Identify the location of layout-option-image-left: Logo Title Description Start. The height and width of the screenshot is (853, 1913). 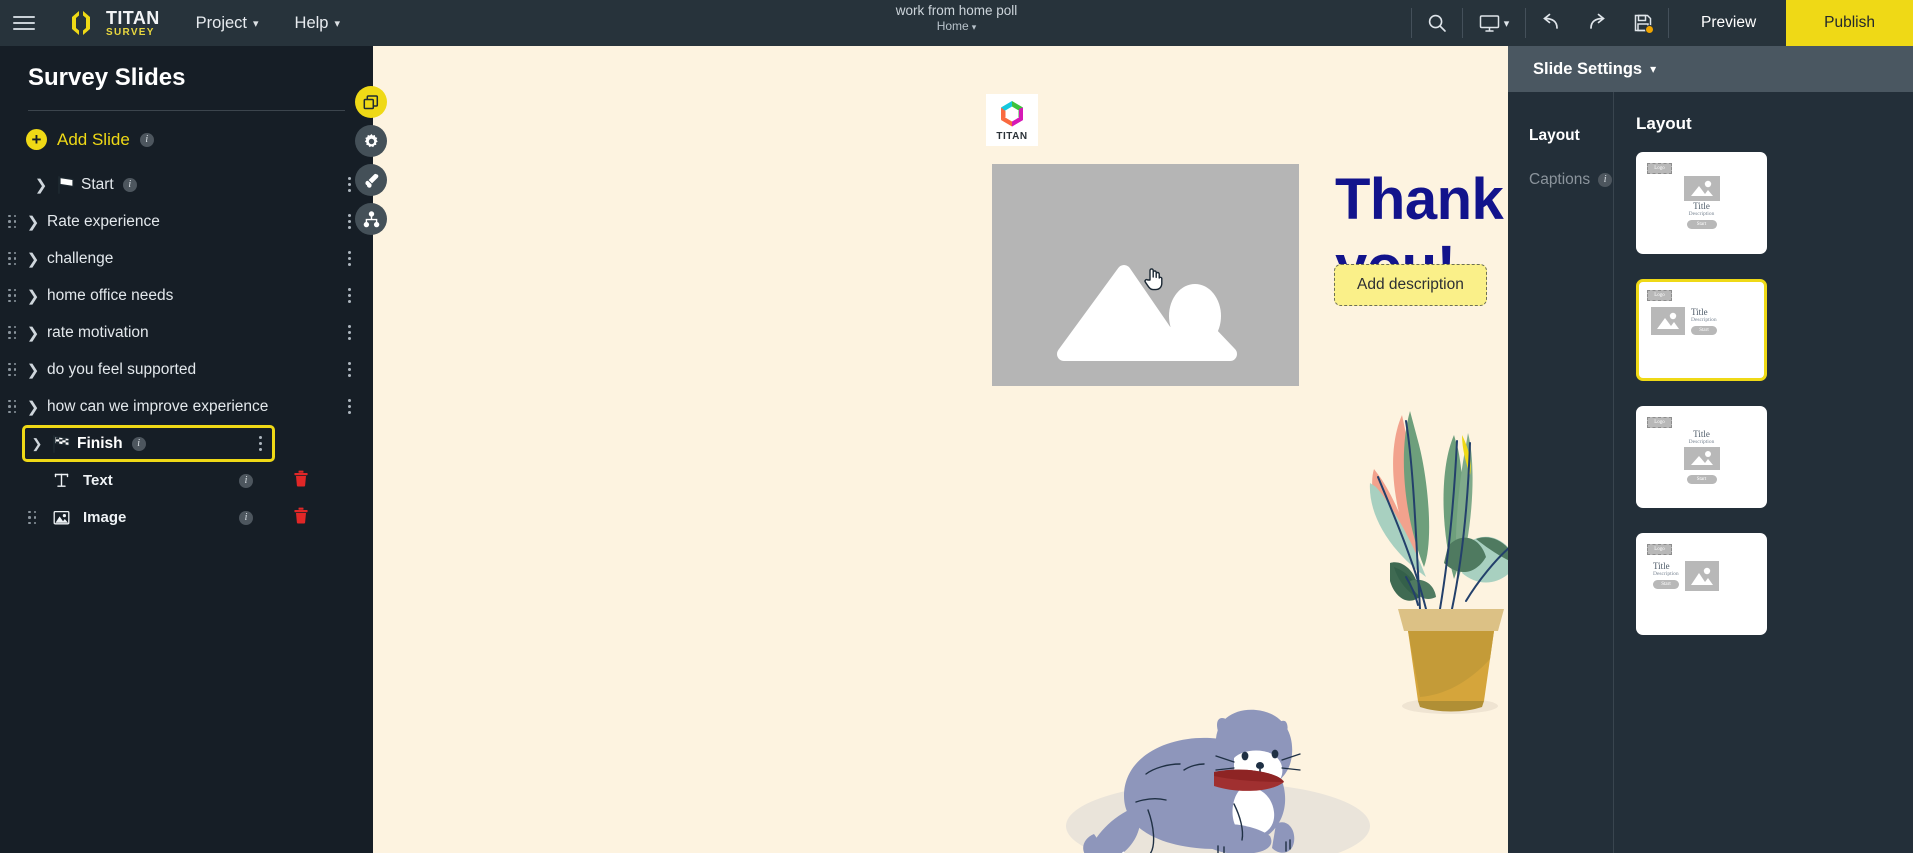
(1701, 330).